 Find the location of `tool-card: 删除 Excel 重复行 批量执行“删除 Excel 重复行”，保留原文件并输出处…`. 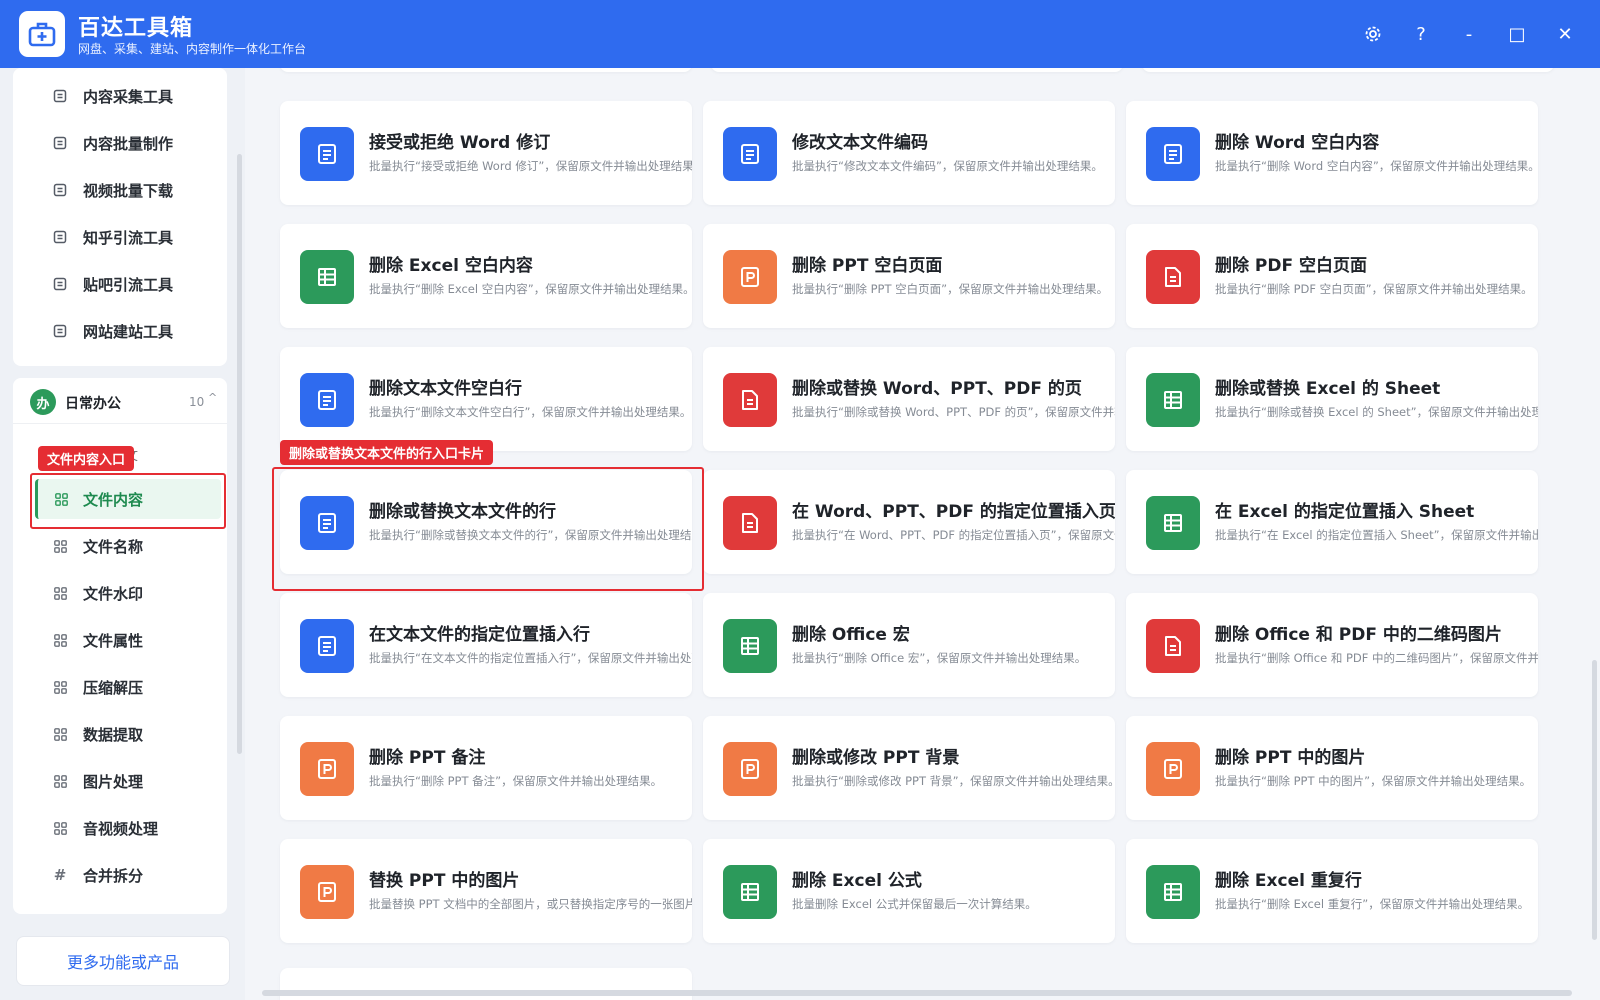

tool-card: 删除 Excel 重复行 批量执行“删除 Excel 重复行”，保留原文件并输出处… is located at coordinates (1332, 891).